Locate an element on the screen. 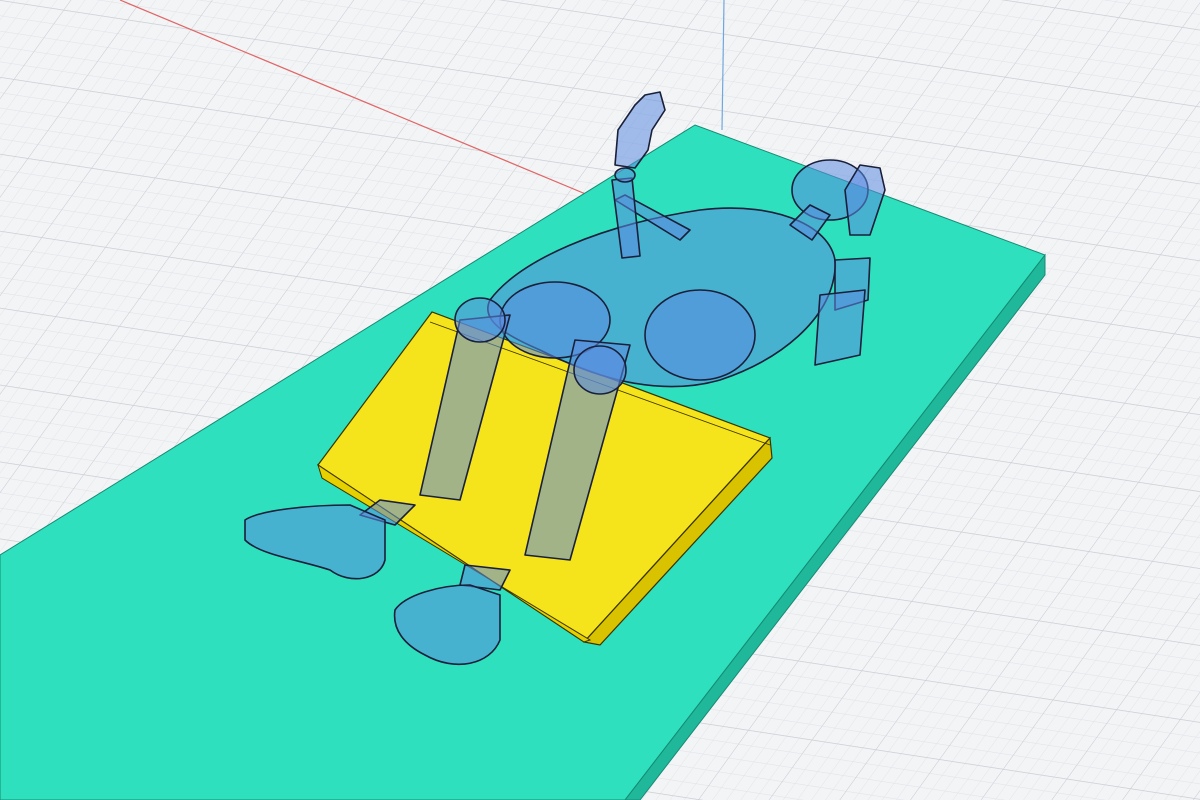 The width and height of the screenshot is (1200, 800). mannequin-chest is located at coordinates (700, 335).